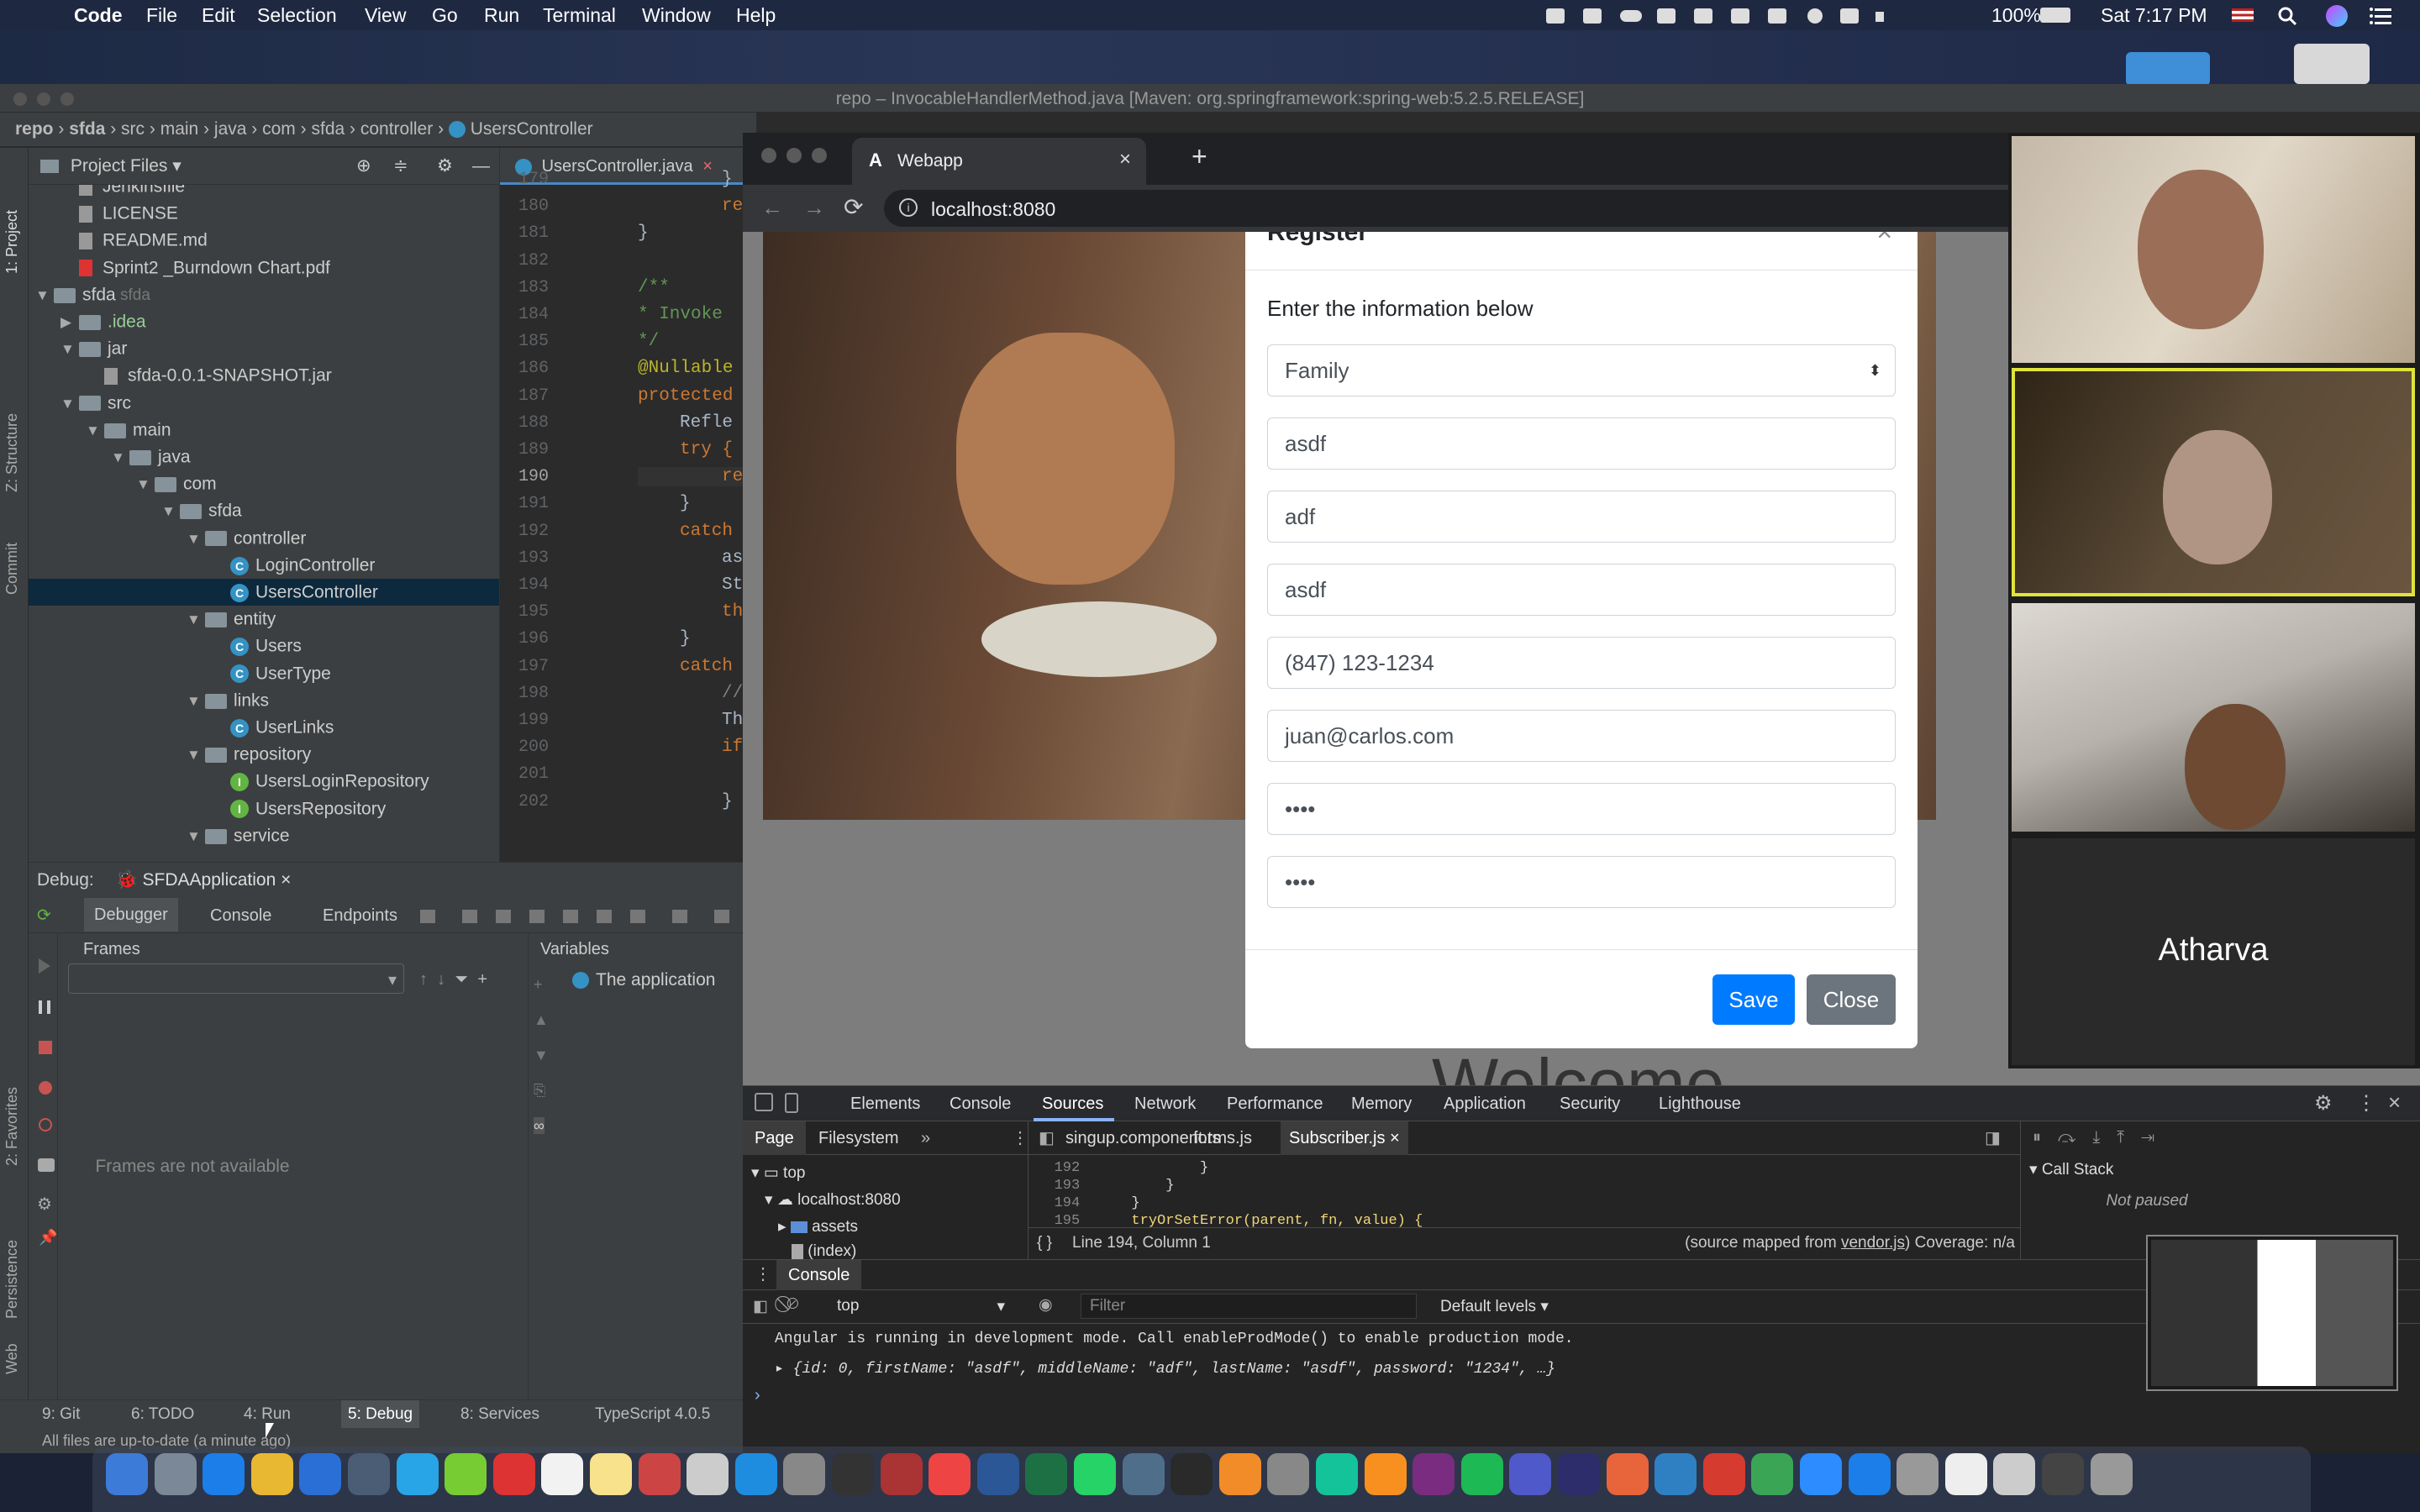 Image resolution: width=2420 pixels, height=1512 pixels. What do you see at coordinates (858, 1138) in the screenshot?
I see `navigator-tab-filesystem: Filesystem` at bounding box center [858, 1138].